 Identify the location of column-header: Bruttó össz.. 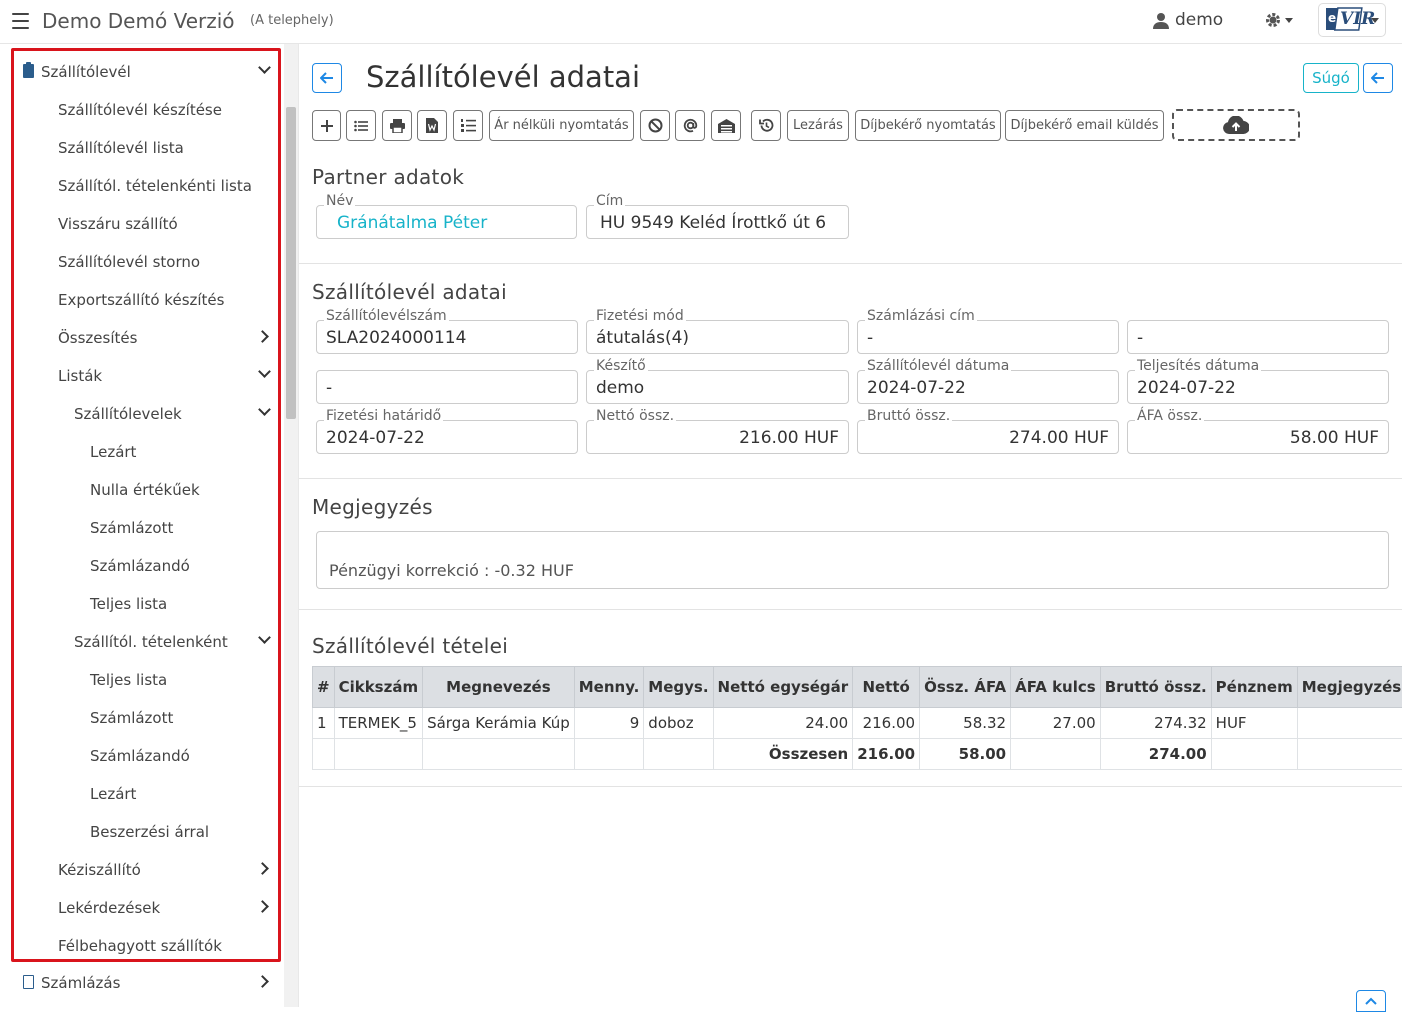
(1155, 687).